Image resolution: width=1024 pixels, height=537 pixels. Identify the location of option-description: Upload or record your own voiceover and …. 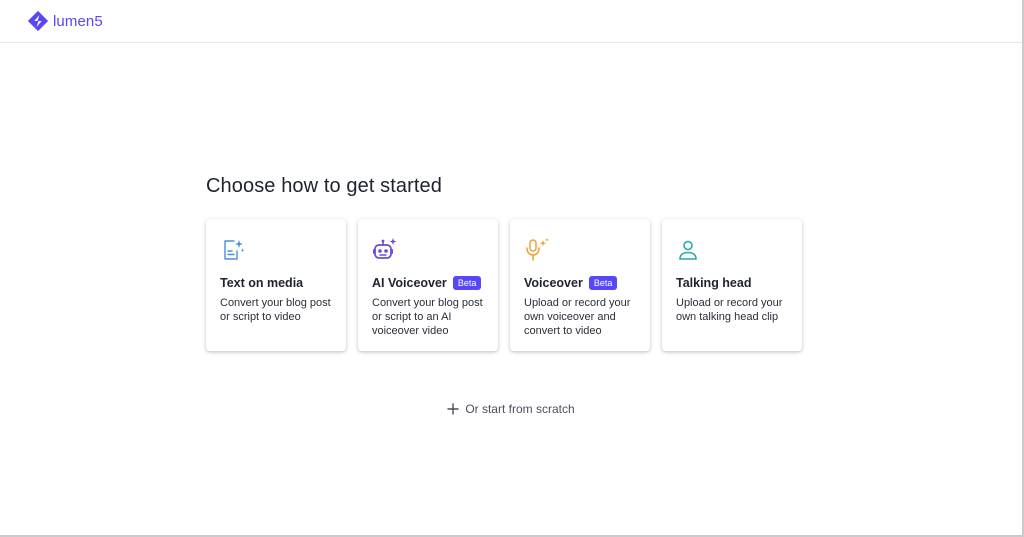
(577, 317).